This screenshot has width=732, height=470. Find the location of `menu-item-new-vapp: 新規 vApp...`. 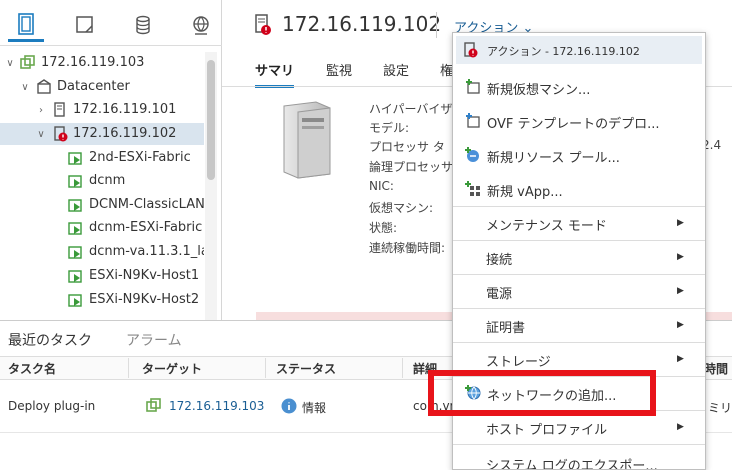

menu-item-new-vapp: 新規 vApp... is located at coordinates (579, 189).